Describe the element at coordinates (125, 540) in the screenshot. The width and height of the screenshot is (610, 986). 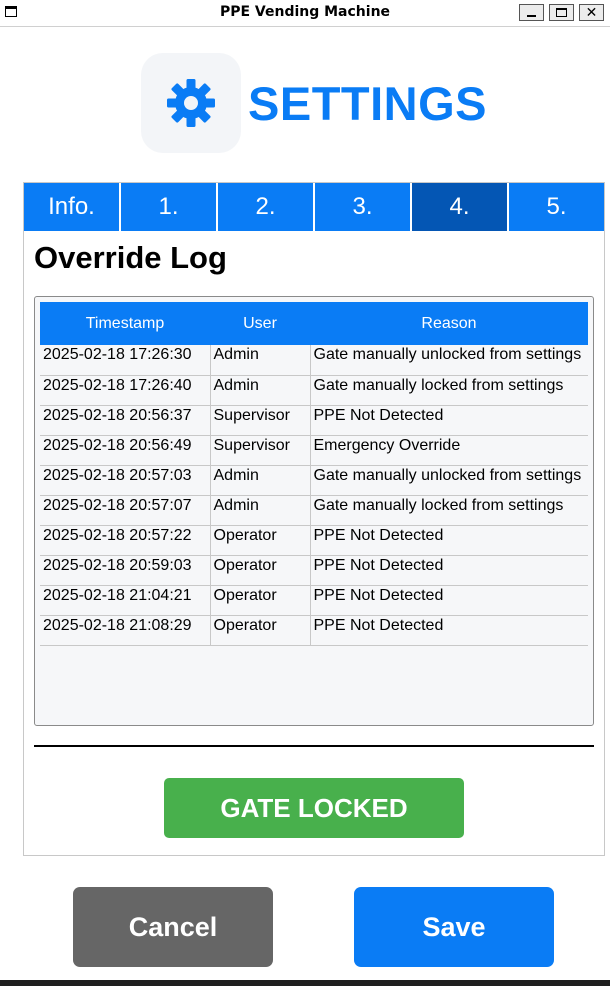
I see `cell-timestamp: 2025-02-18 20:57:22` at that location.